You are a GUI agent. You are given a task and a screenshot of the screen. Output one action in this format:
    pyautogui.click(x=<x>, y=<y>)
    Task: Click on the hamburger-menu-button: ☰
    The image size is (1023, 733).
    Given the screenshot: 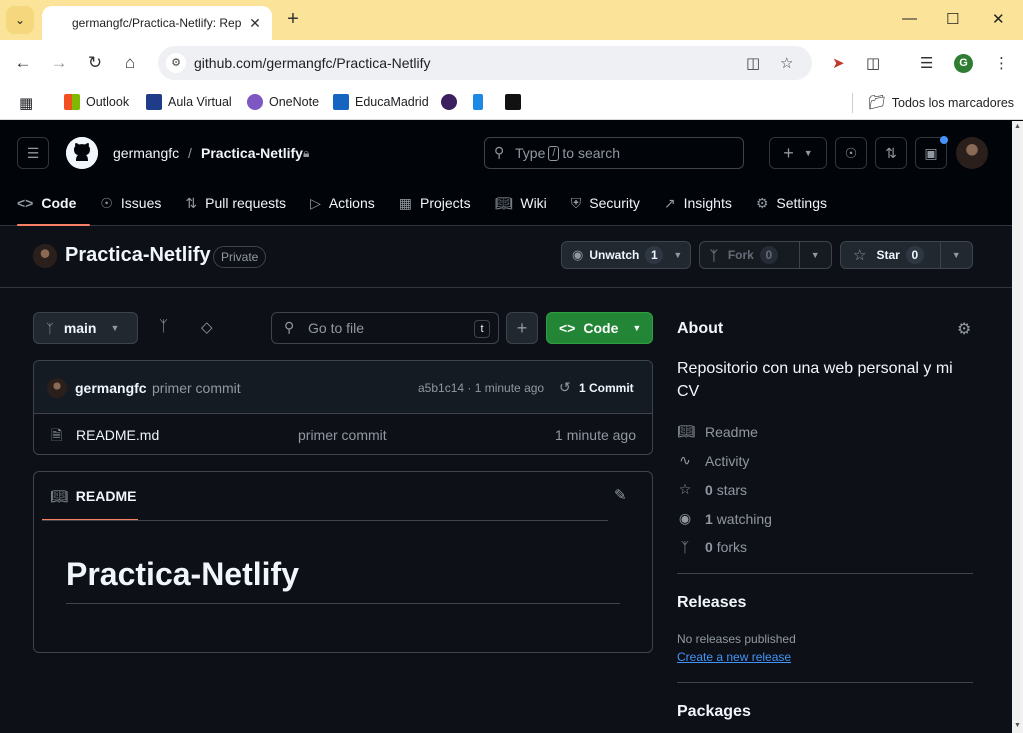 What is the action you would take?
    pyautogui.click(x=33, y=153)
    